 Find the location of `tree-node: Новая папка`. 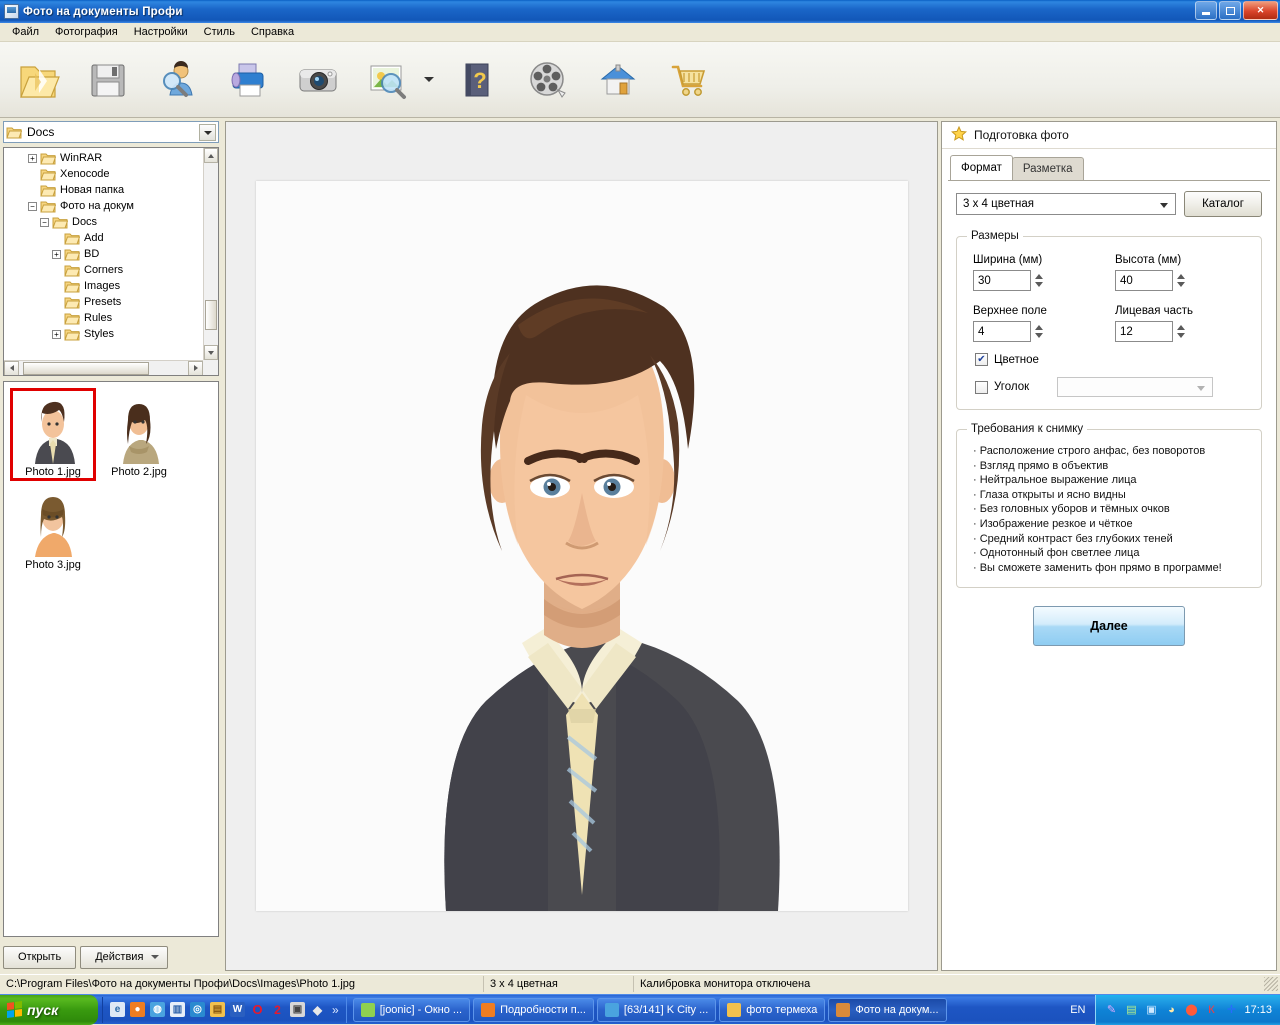

tree-node: Новая папка is located at coordinates (103, 190).